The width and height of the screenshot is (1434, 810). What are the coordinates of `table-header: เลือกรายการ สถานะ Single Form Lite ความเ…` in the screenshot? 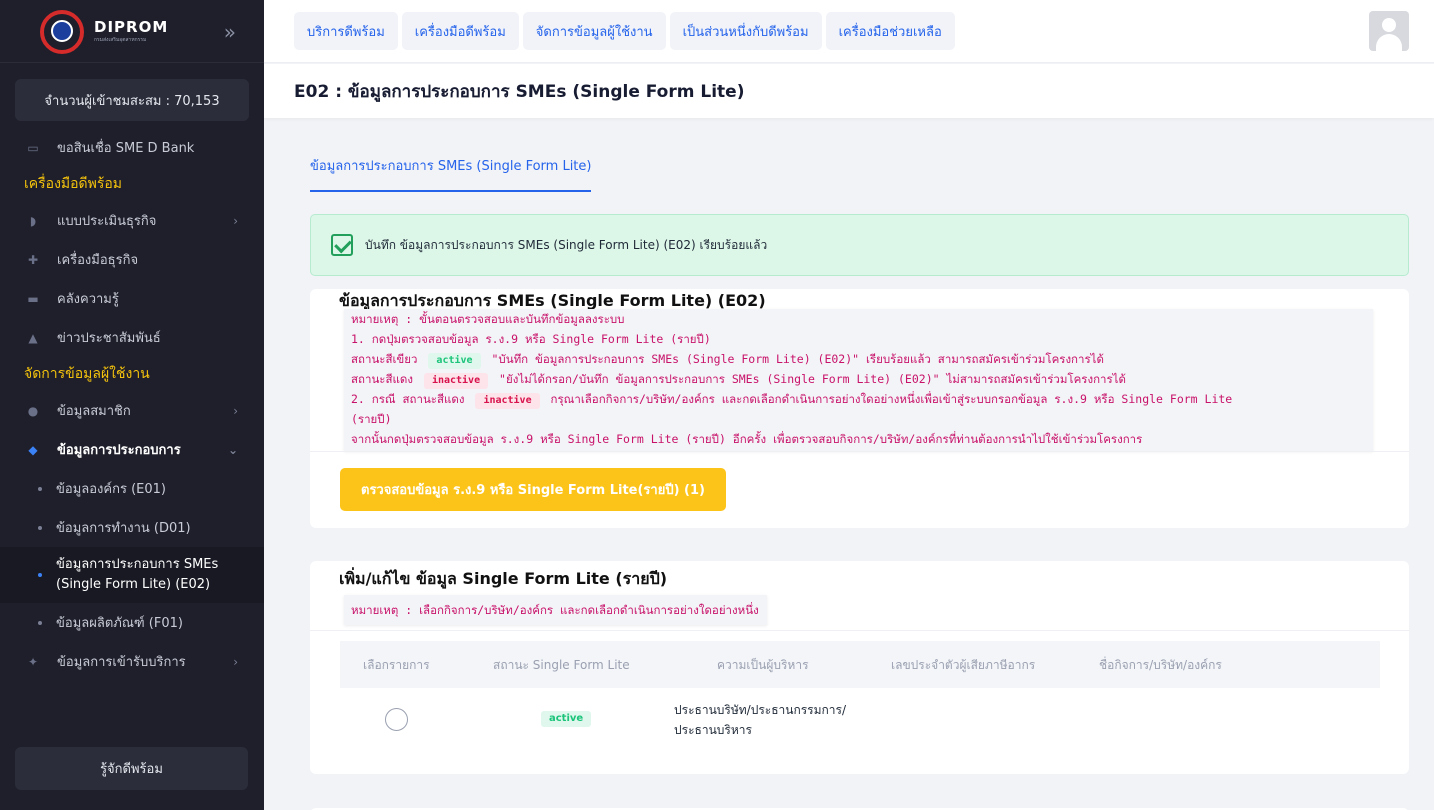 It's located at (860, 664).